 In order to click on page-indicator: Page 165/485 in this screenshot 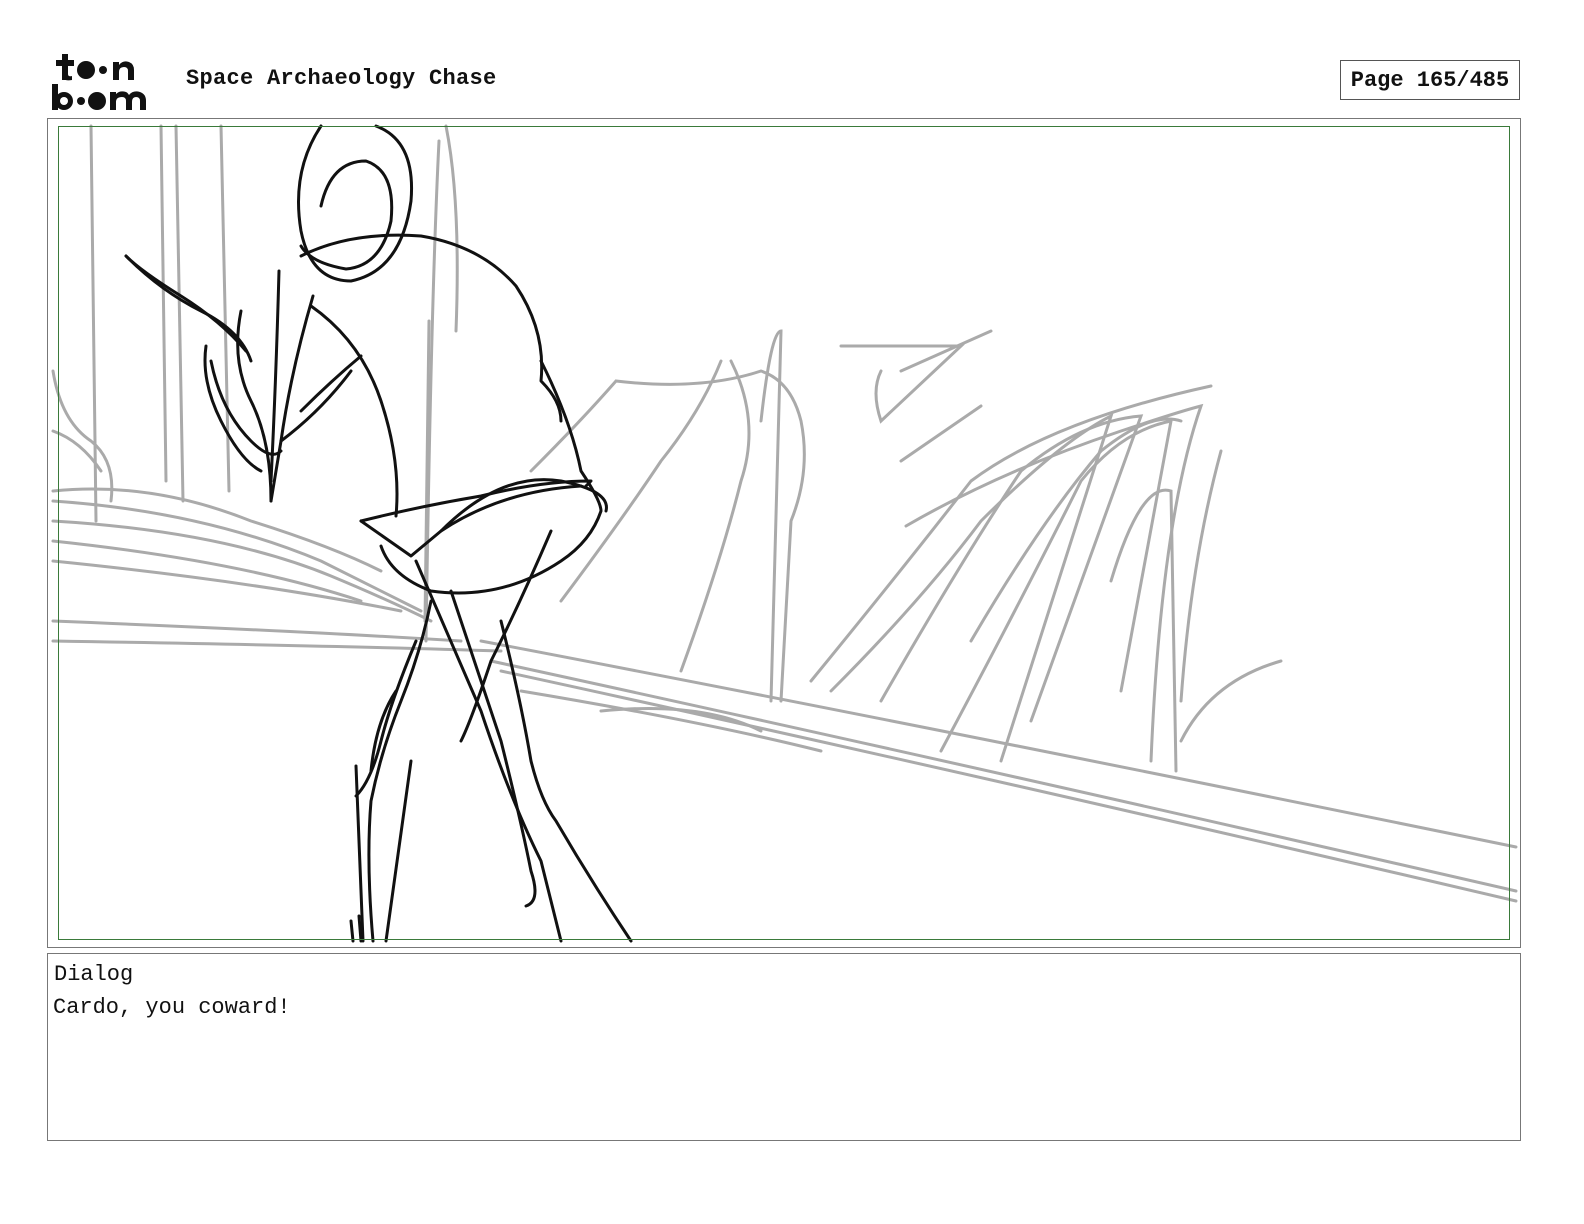, I will do `click(1430, 80)`.